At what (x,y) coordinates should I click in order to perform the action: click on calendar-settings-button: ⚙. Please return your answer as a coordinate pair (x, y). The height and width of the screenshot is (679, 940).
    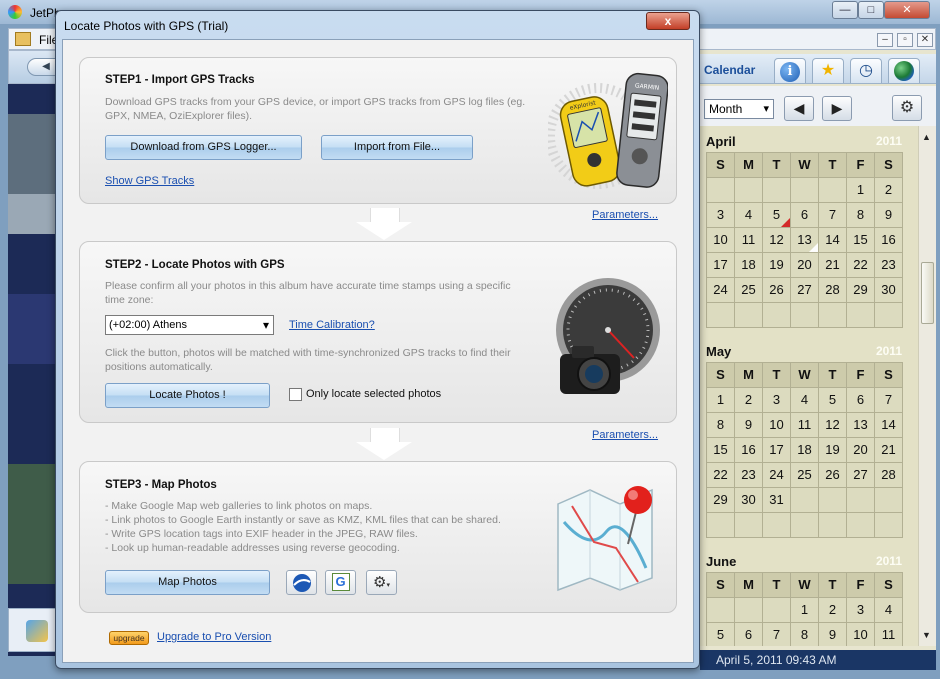
    Looking at the image, I should click on (907, 108).